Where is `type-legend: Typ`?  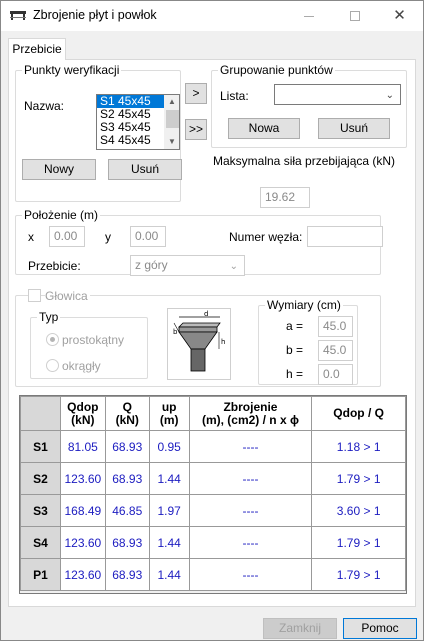 type-legend: Typ is located at coordinates (49, 317).